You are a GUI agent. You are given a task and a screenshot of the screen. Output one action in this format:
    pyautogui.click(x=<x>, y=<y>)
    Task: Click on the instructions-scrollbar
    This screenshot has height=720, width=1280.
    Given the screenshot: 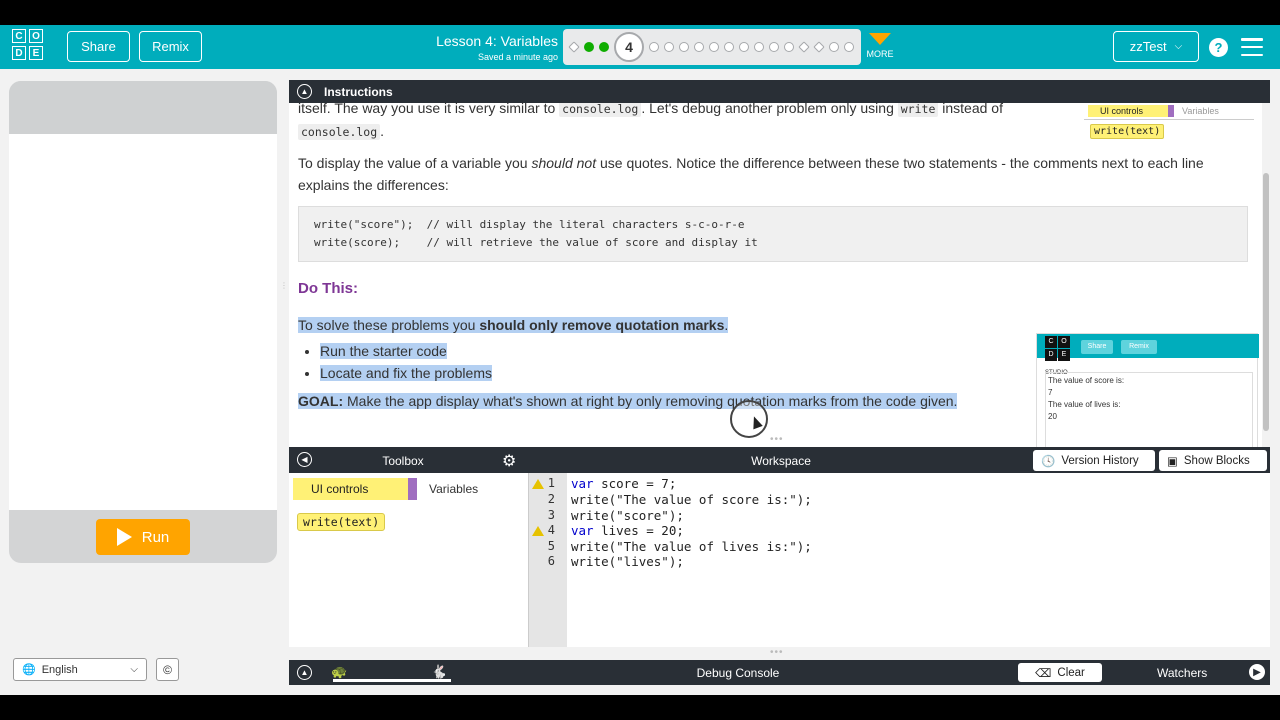 What is the action you would take?
    pyautogui.click(x=1266, y=279)
    